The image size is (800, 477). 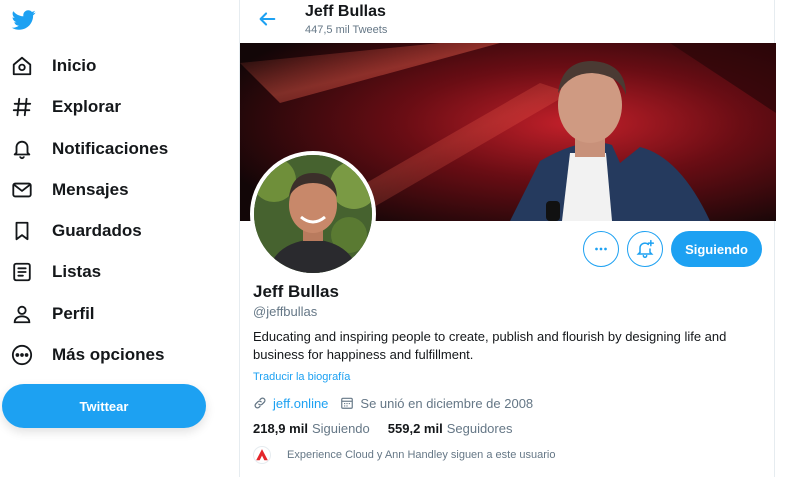 I want to click on calendar-icon, so click(x=347, y=403).